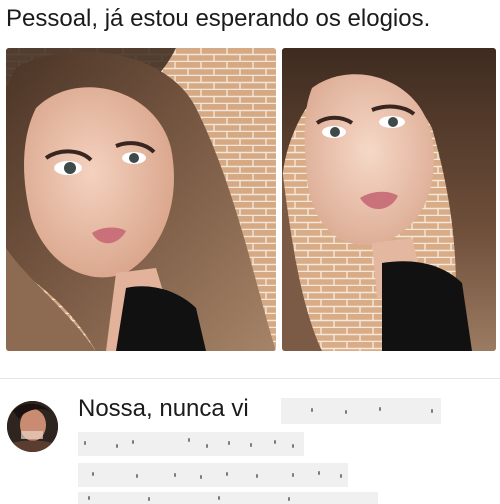  What do you see at coordinates (218, 18) in the screenshot?
I see `post-text: Pessoal, já estou esperando os elogios.` at bounding box center [218, 18].